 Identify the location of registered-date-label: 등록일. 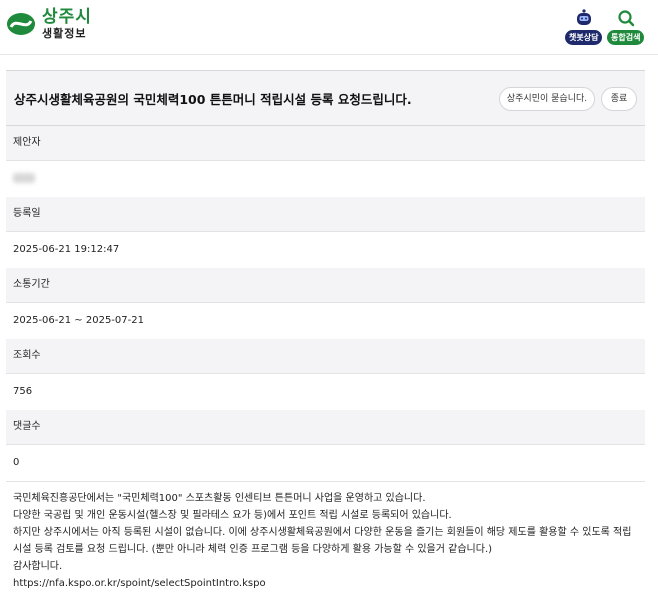
(325, 214).